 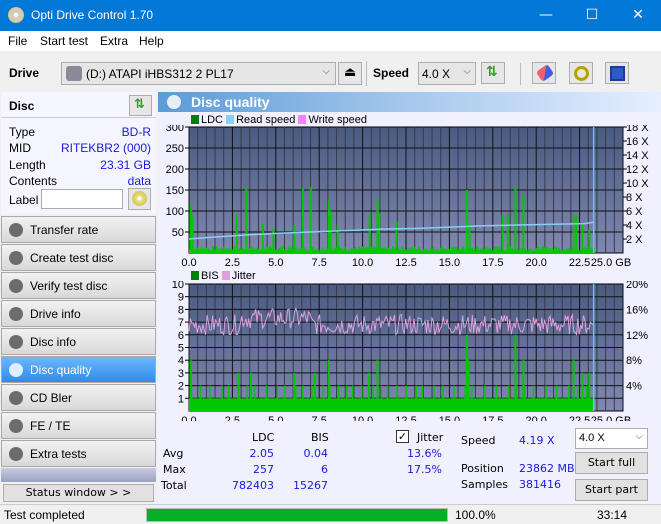 What do you see at coordinates (592, 438) in the screenshot?
I see `test-speed-value: 4.0 X` at bounding box center [592, 438].